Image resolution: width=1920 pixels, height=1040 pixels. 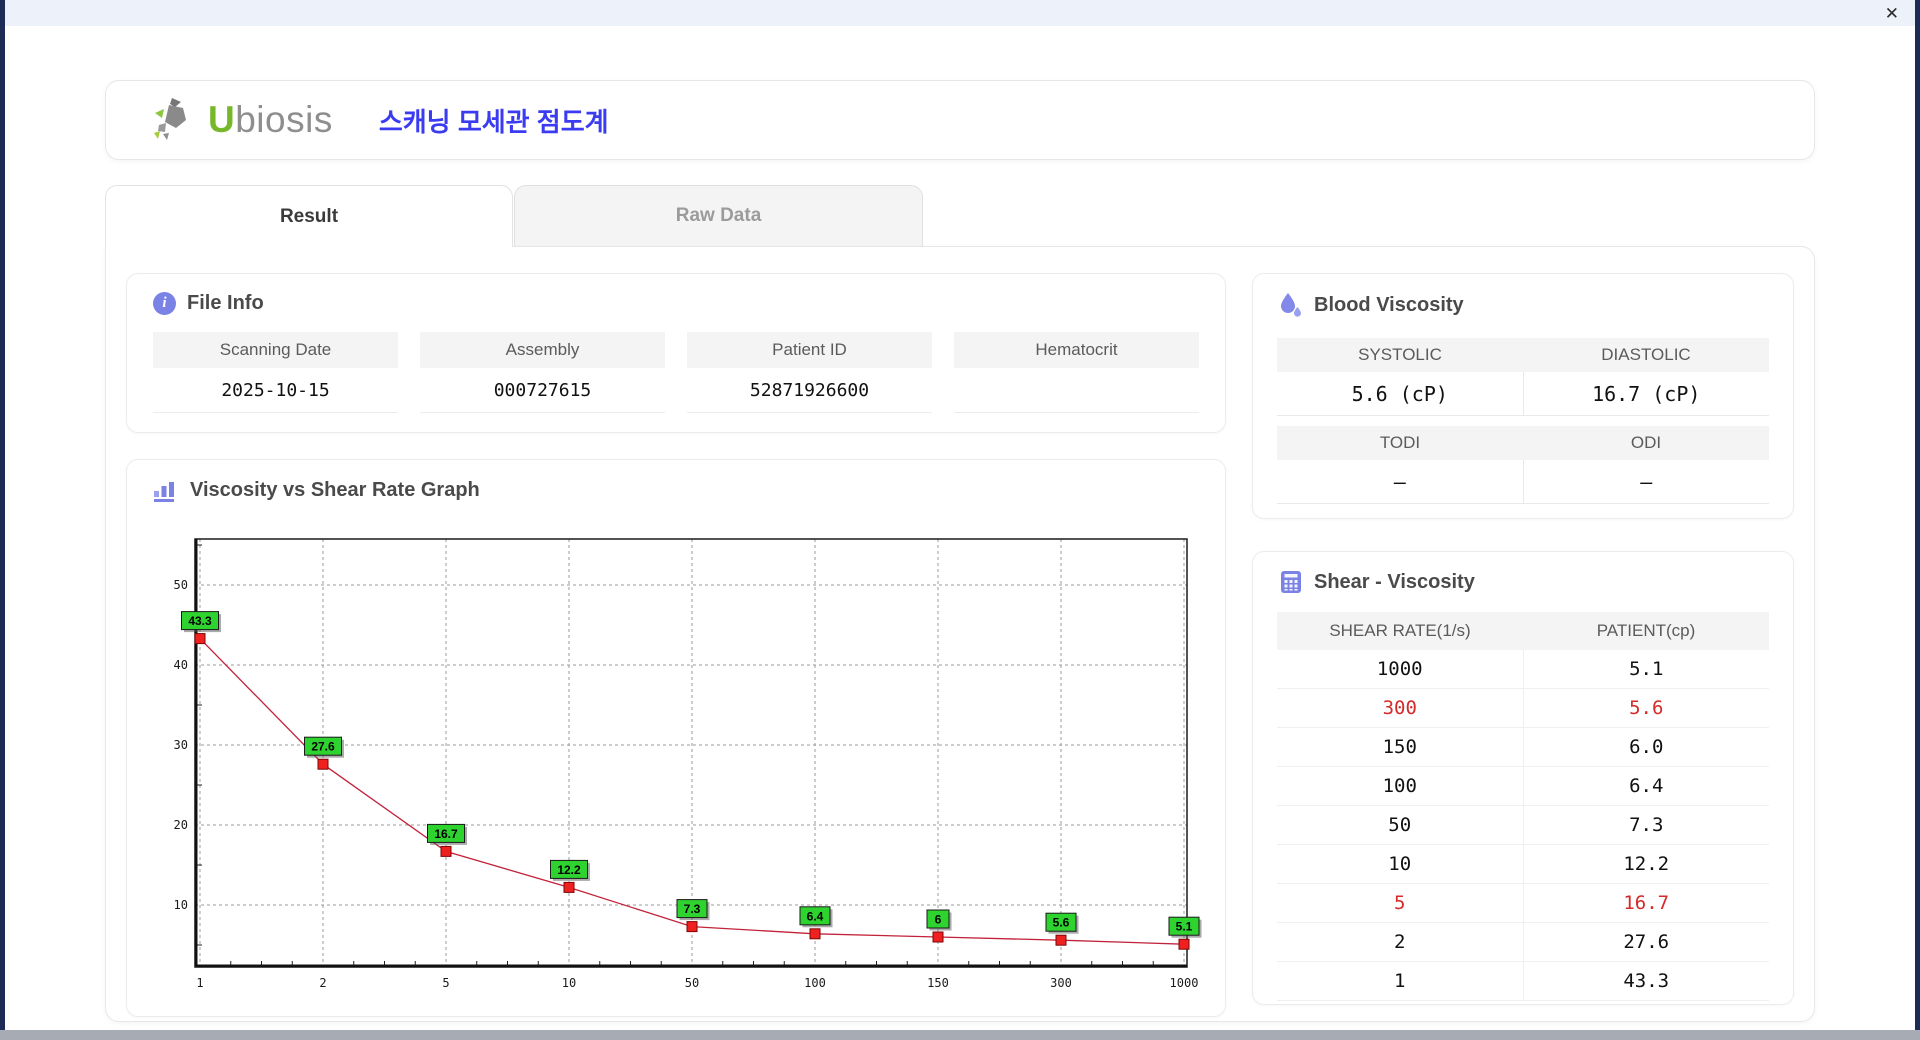 I want to click on app-header-card: Ubiosis 스캐닝 모세관 점도계, so click(x=960, y=120).